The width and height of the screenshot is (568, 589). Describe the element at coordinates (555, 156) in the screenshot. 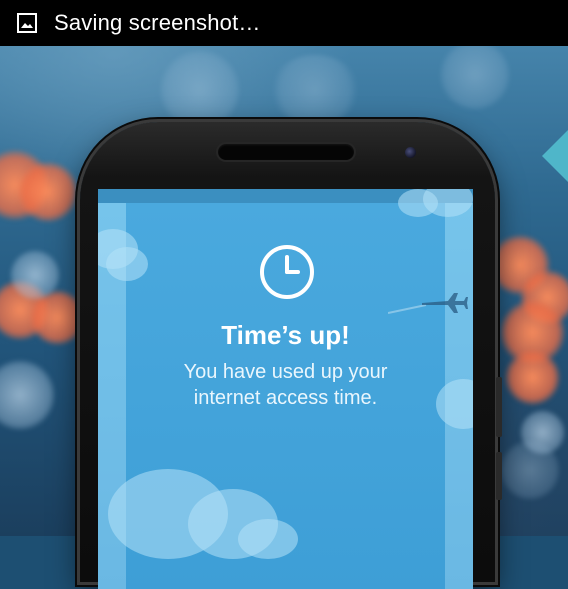

I see `side-chevron-icon` at that location.